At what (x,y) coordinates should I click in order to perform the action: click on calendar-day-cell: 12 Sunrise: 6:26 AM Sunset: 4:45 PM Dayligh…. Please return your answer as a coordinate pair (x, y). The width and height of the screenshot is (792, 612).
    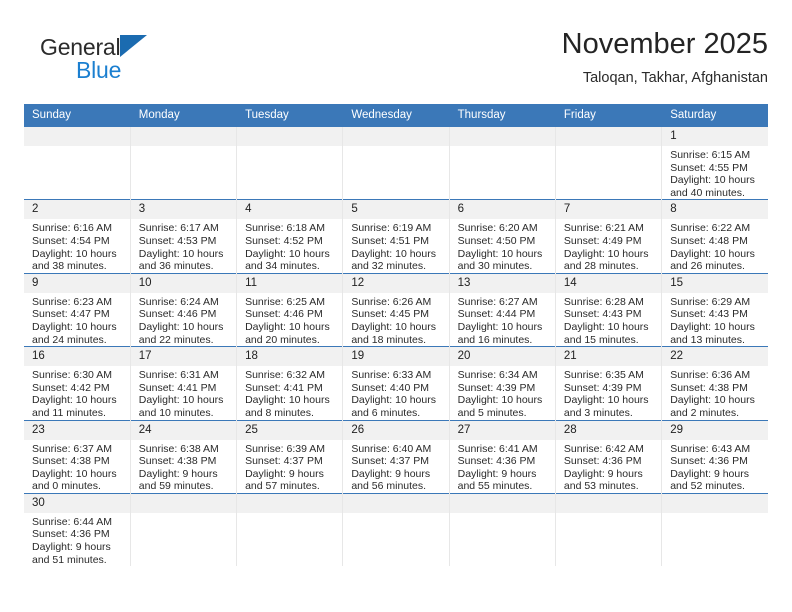
    Looking at the image, I should click on (396, 309).